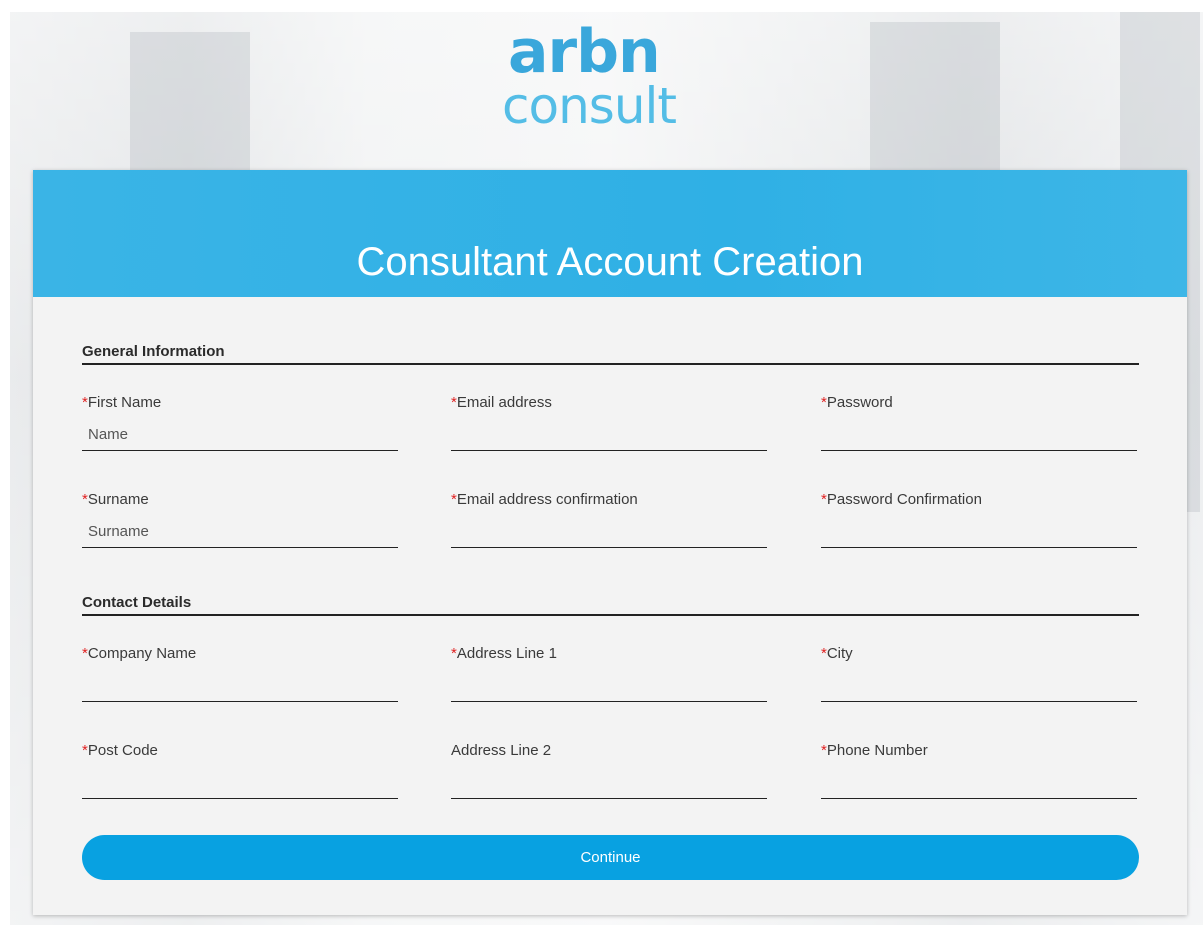 The height and width of the screenshot is (925, 1203). I want to click on post-code-label-text: Post Code, so click(122, 750).